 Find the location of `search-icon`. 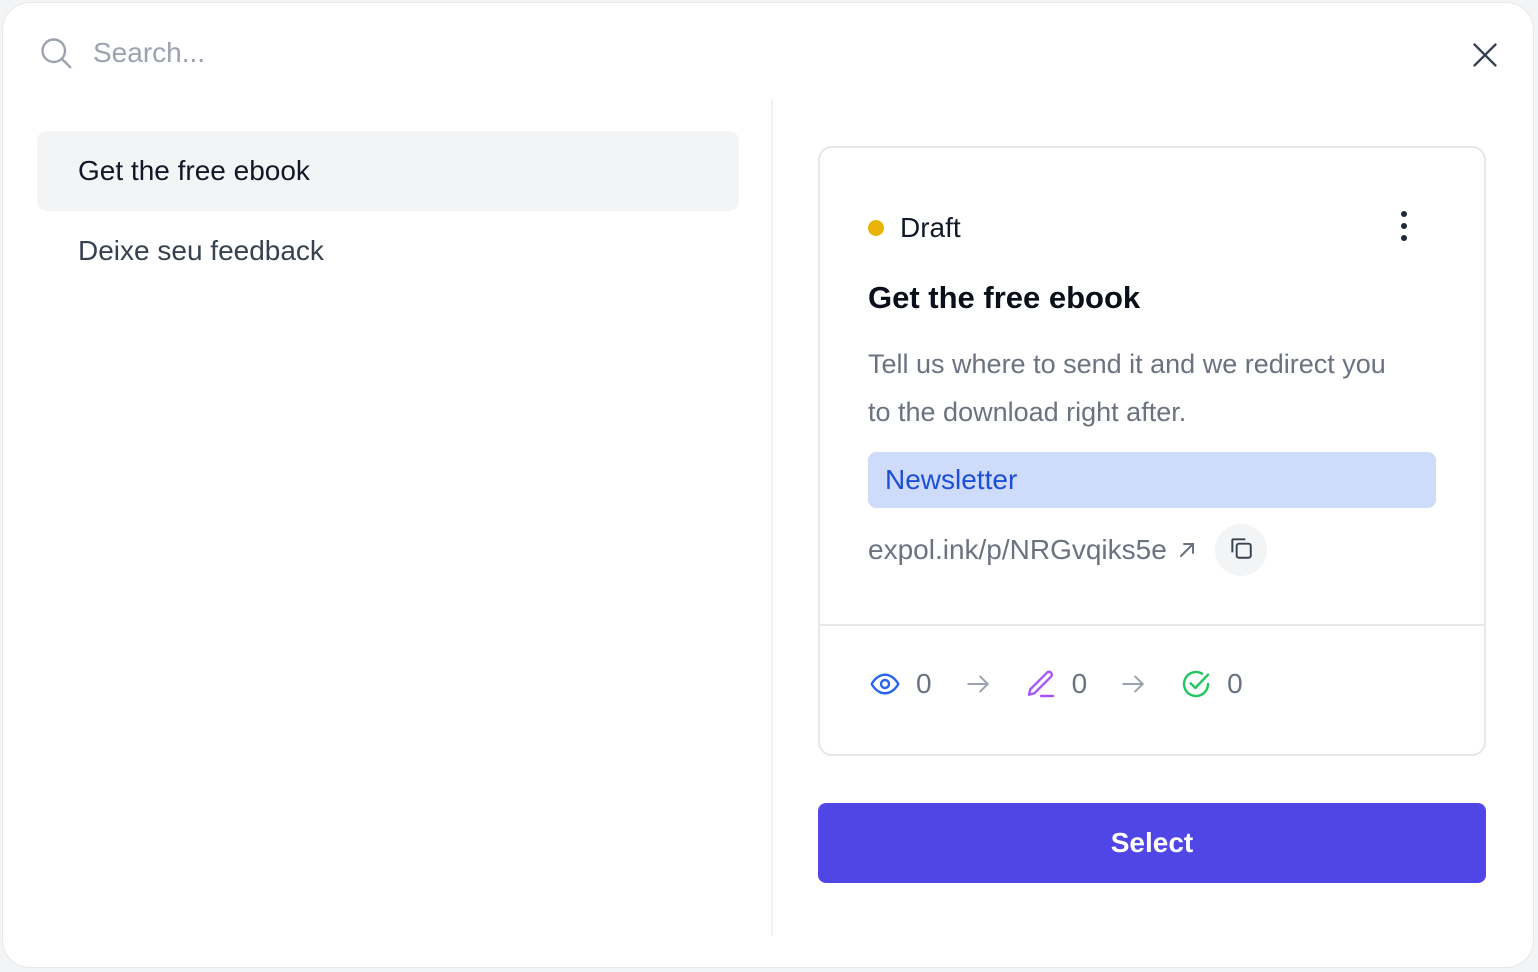

search-icon is located at coordinates (56, 53).